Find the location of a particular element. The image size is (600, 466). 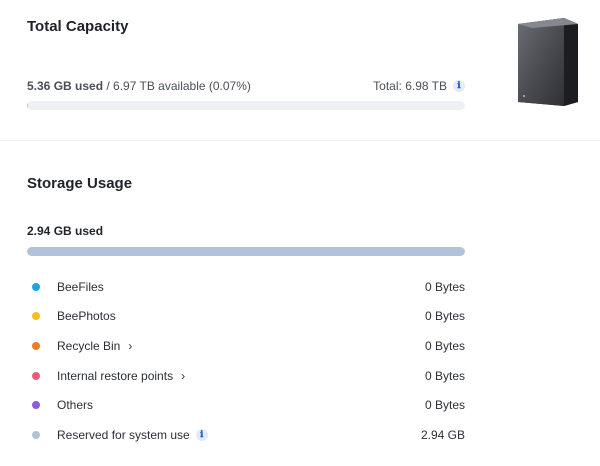

nas-device-image is located at coordinates (548, 62).